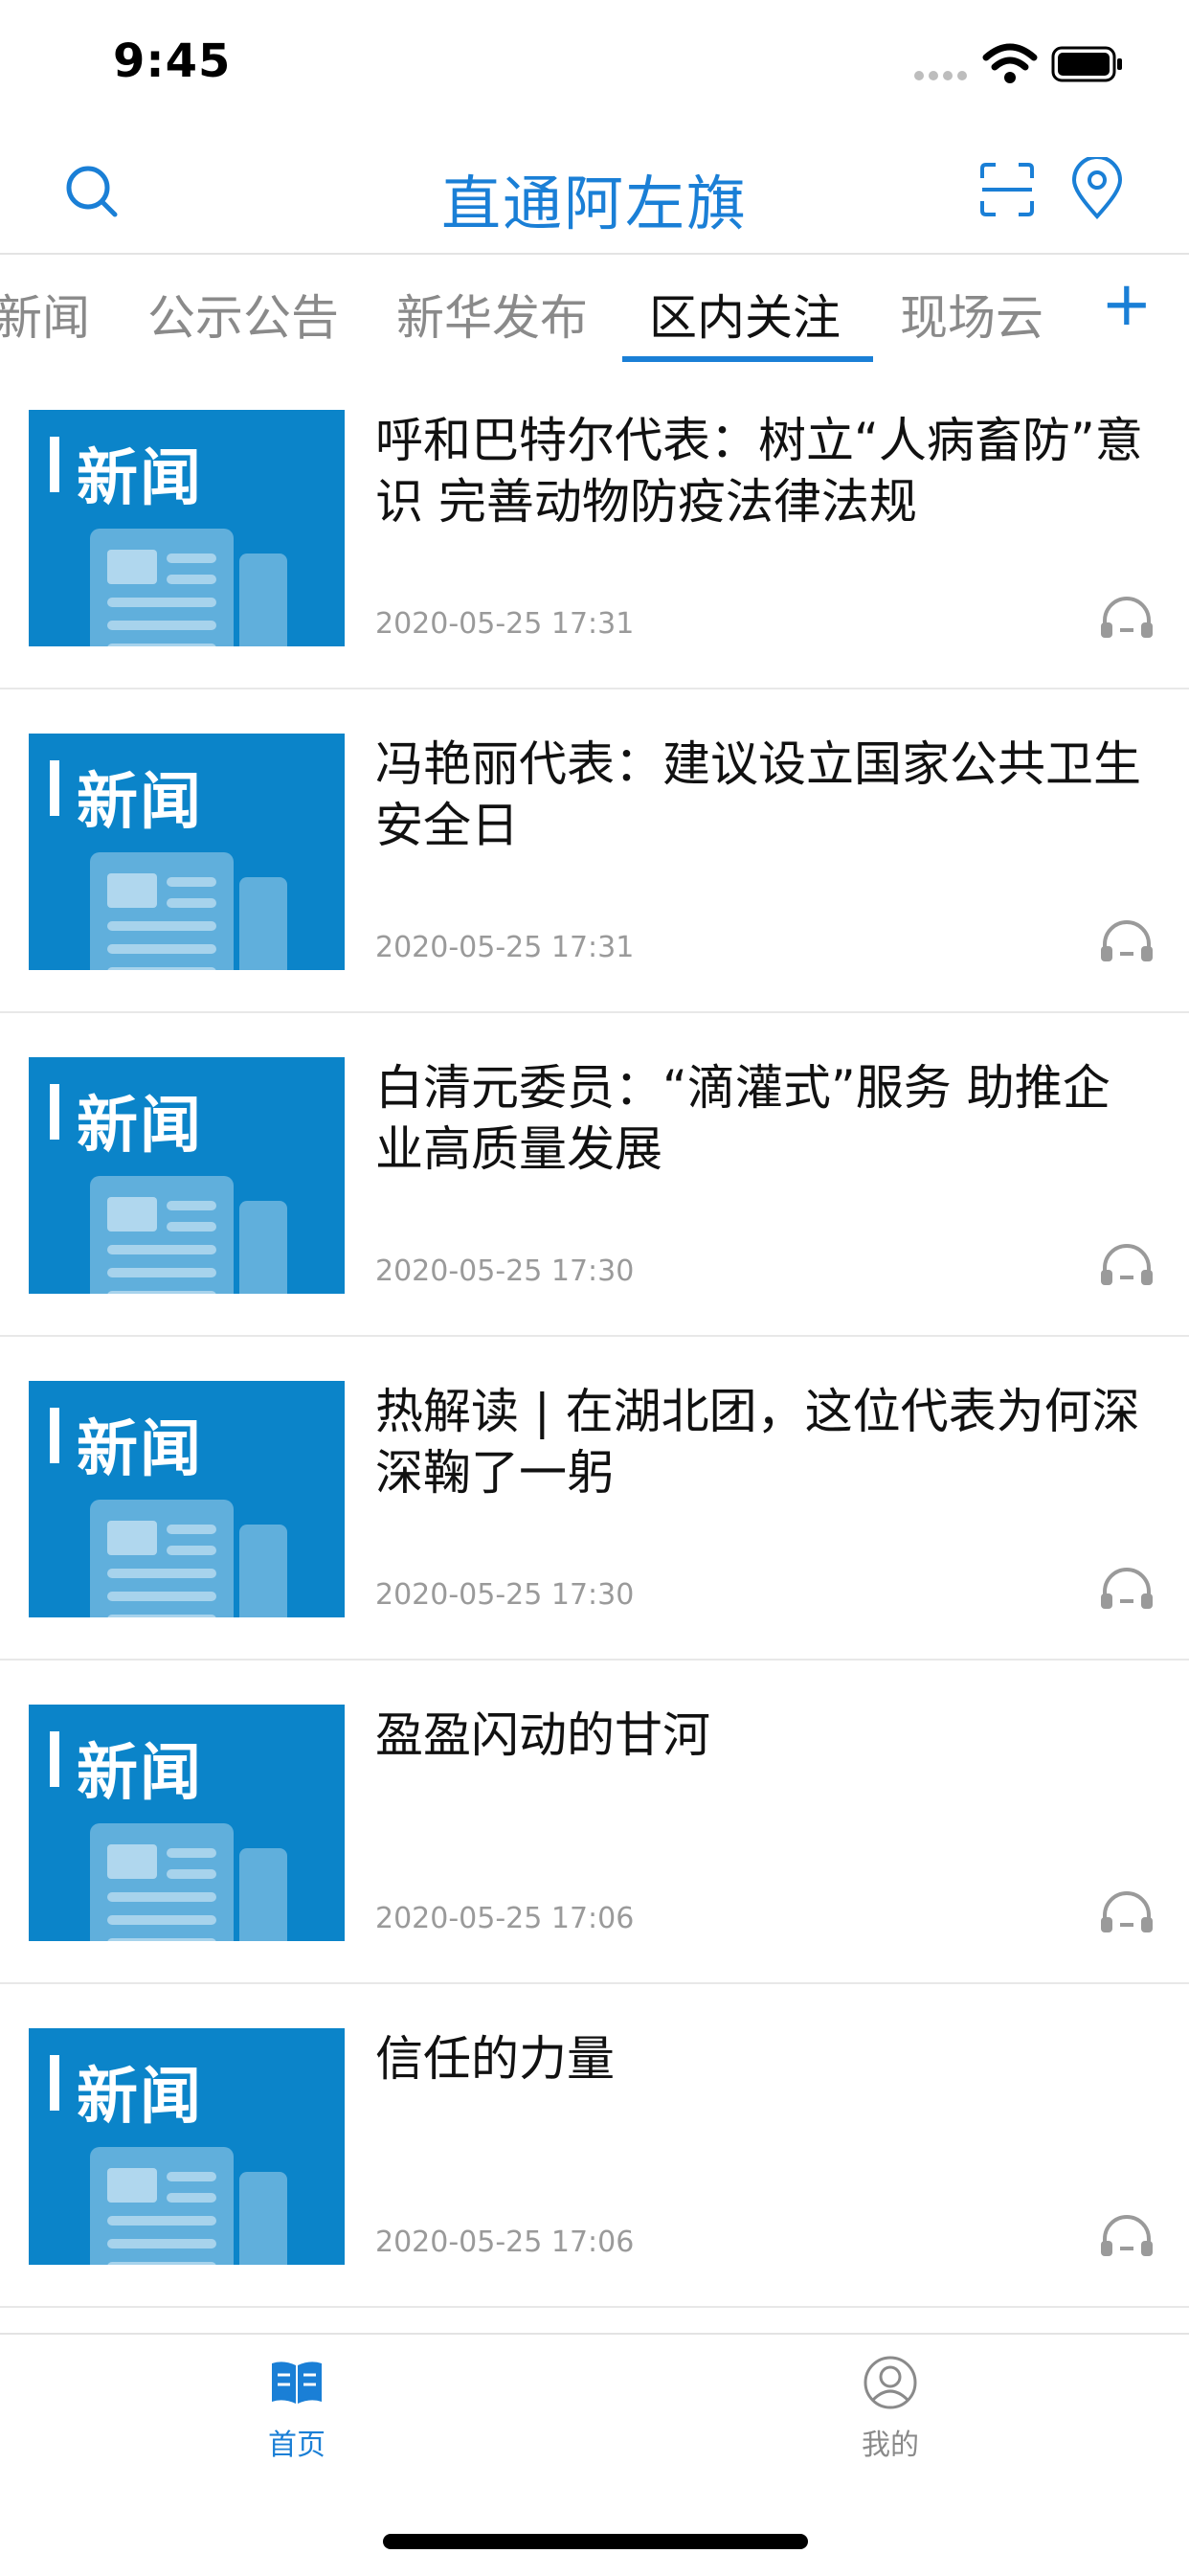 The image size is (1189, 2576). I want to click on location-icon, so click(1097, 188).